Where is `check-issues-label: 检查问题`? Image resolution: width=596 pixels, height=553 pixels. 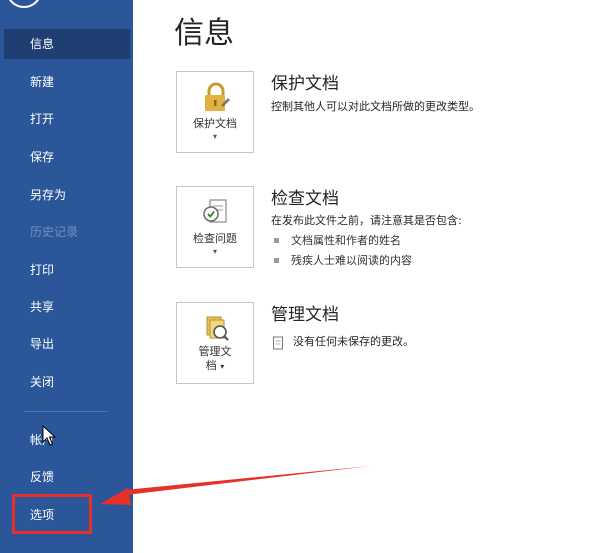 check-issues-label: 检查问题 is located at coordinates (215, 238).